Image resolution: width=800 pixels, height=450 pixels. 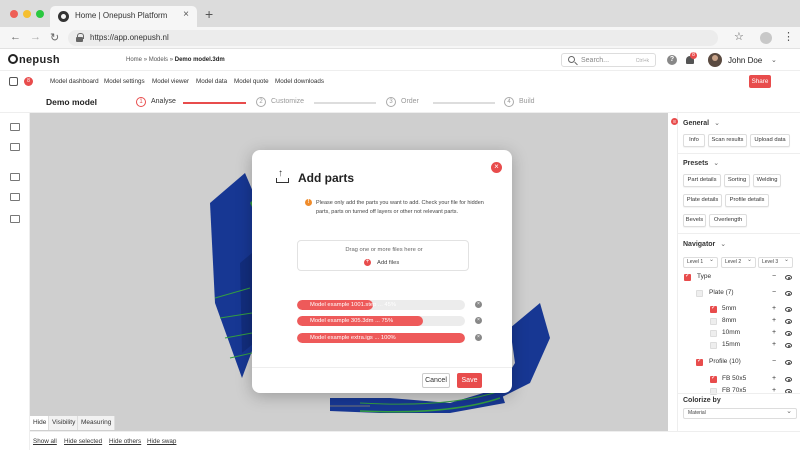 I want to click on close-icon: ×, so click(x=496, y=167).